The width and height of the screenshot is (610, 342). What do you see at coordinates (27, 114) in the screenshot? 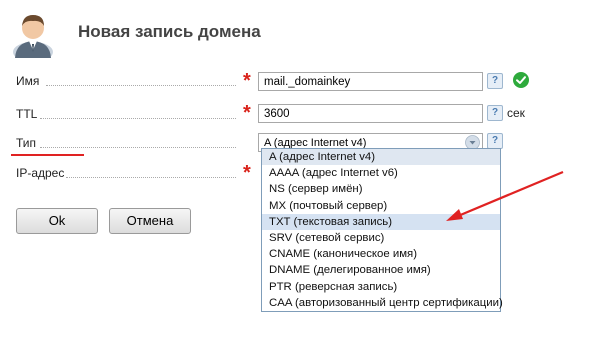
I see `ttl-label: TTL` at bounding box center [27, 114].